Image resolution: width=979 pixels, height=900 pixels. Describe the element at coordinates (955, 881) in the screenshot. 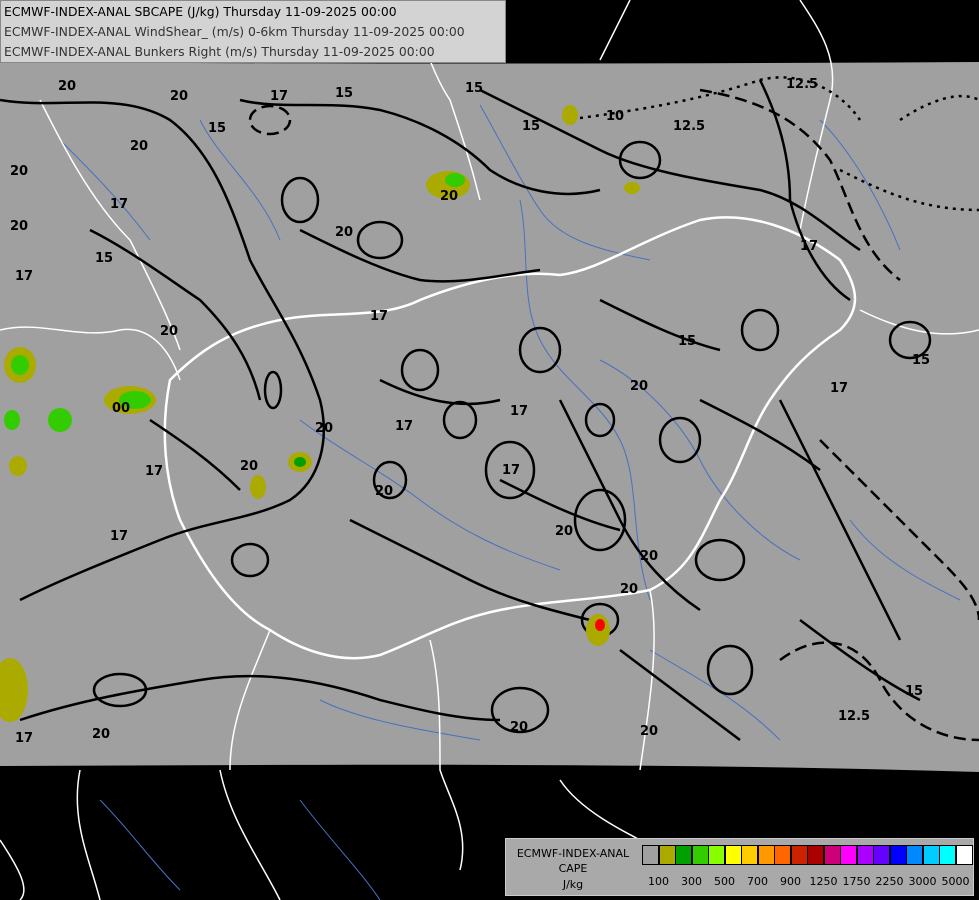

I see `legend-tick-label: 5000` at that location.